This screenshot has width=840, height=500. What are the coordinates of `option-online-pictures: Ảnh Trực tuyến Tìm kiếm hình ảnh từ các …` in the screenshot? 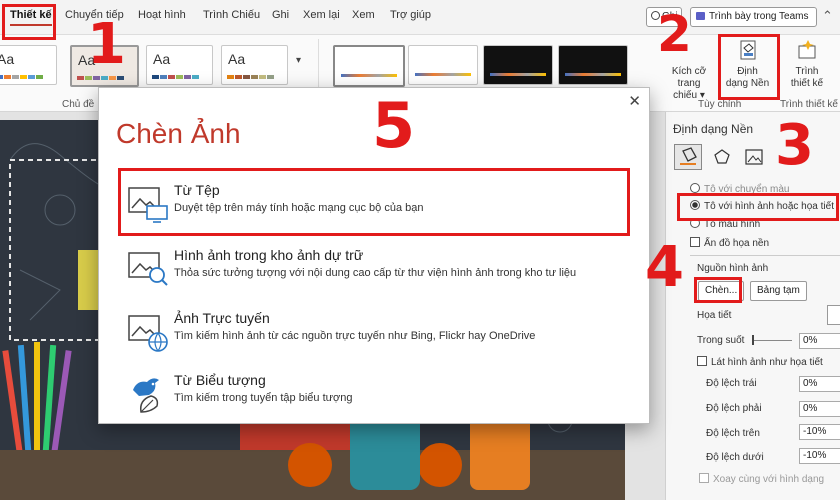 It's located at (376, 332).